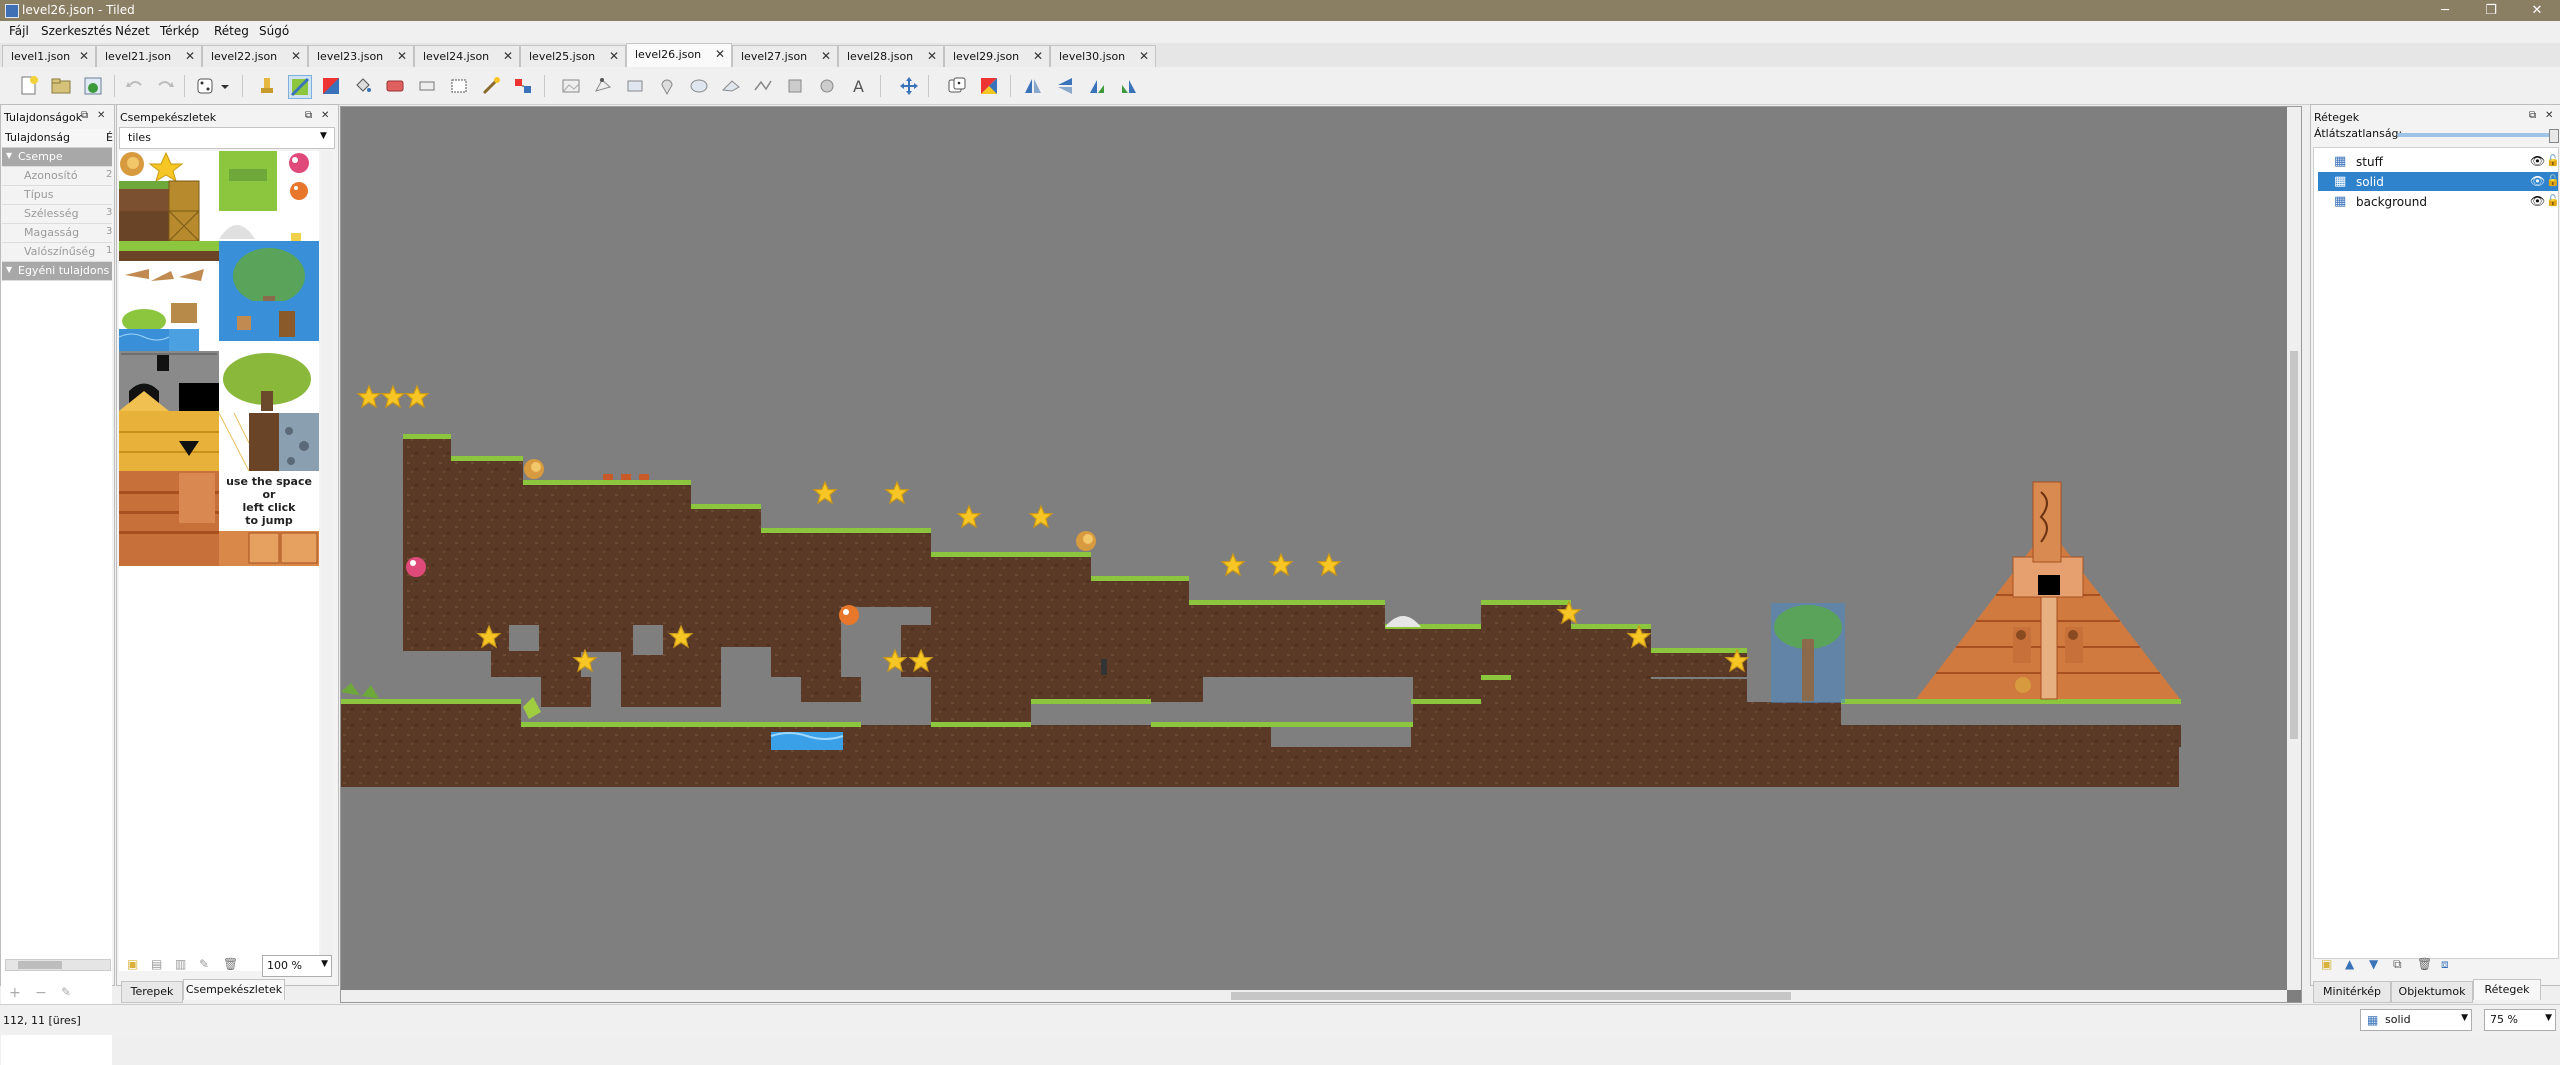 The height and width of the screenshot is (1065, 2560). I want to click on tab-level24: level24.json ✕, so click(467, 56).